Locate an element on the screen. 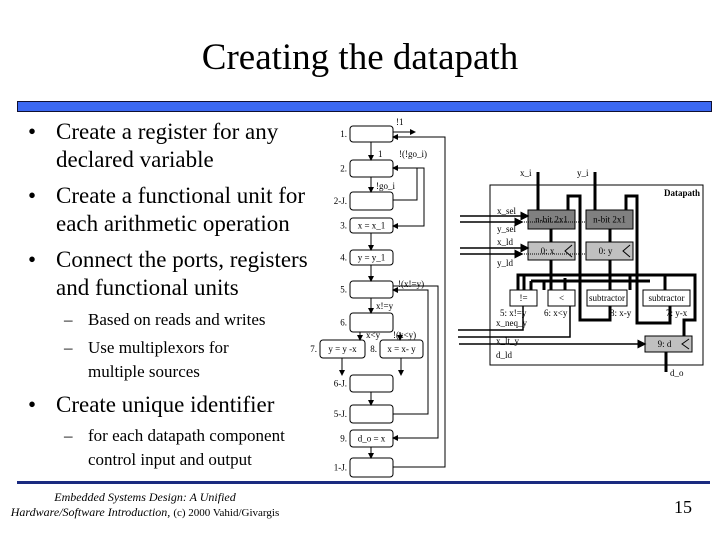  edge-label: !go_i is located at coordinates (385, 186).